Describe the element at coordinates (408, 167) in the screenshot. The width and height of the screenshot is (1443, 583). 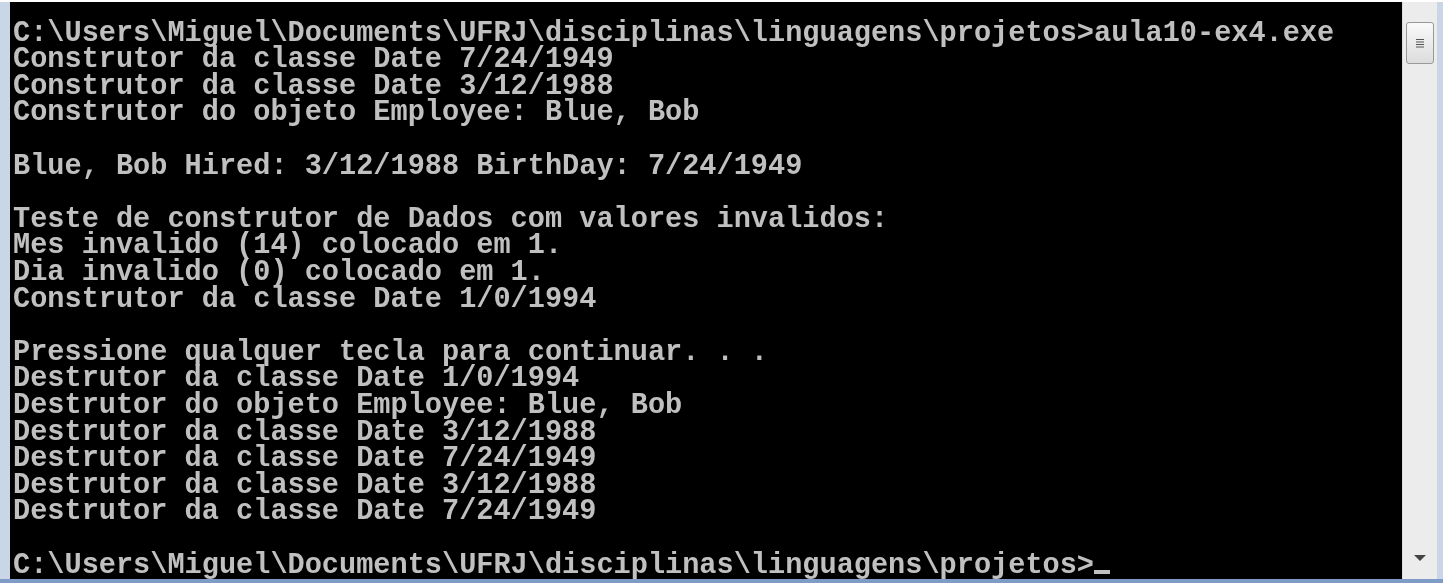
I see `console-line: Blue, Bob Hired: 3/12/1988 BirthDay: 7/24/1949` at that location.